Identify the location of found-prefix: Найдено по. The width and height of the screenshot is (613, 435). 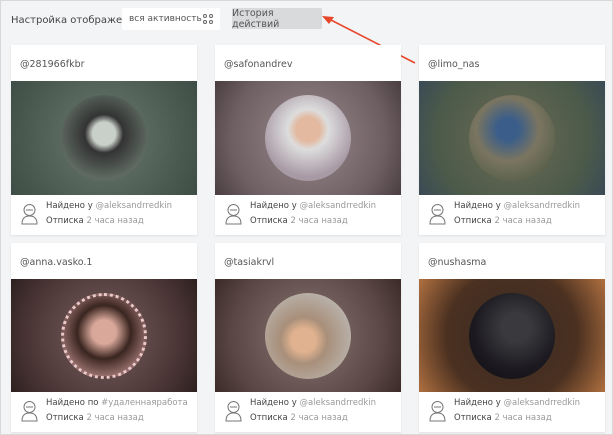
(72, 403).